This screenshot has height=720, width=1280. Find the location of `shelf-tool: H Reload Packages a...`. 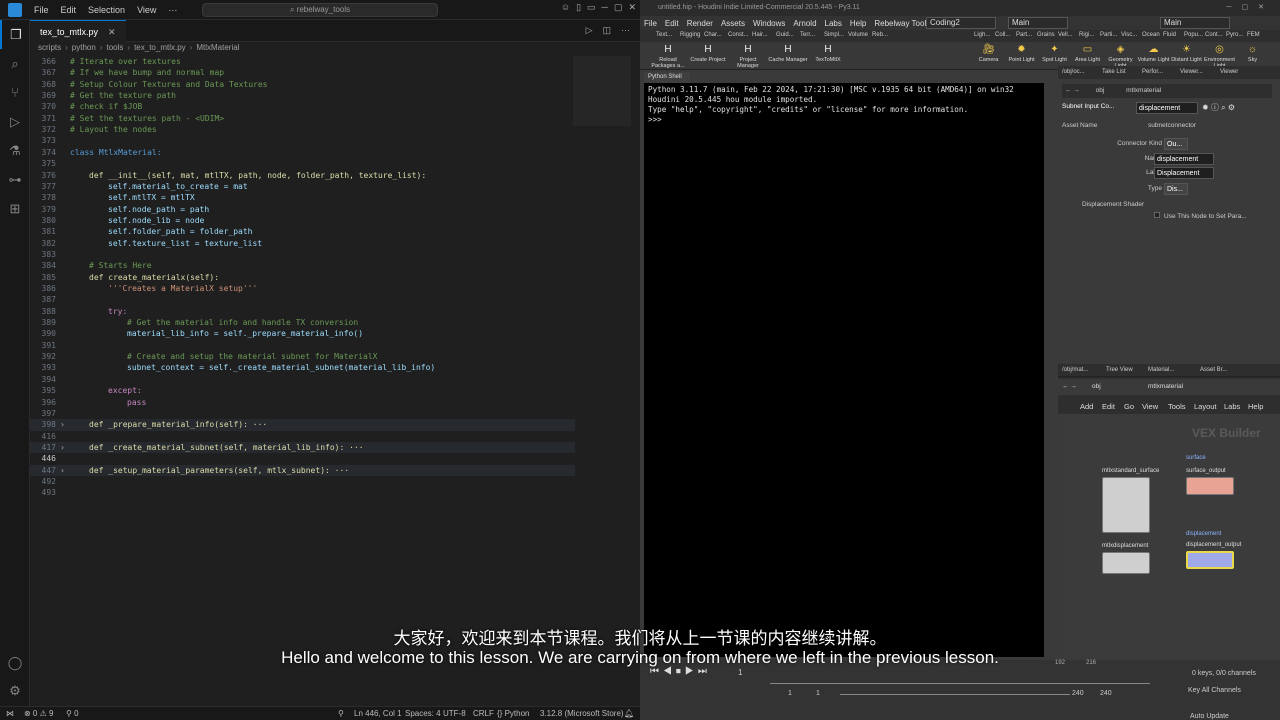

shelf-tool: H Reload Packages a... is located at coordinates (668, 56).